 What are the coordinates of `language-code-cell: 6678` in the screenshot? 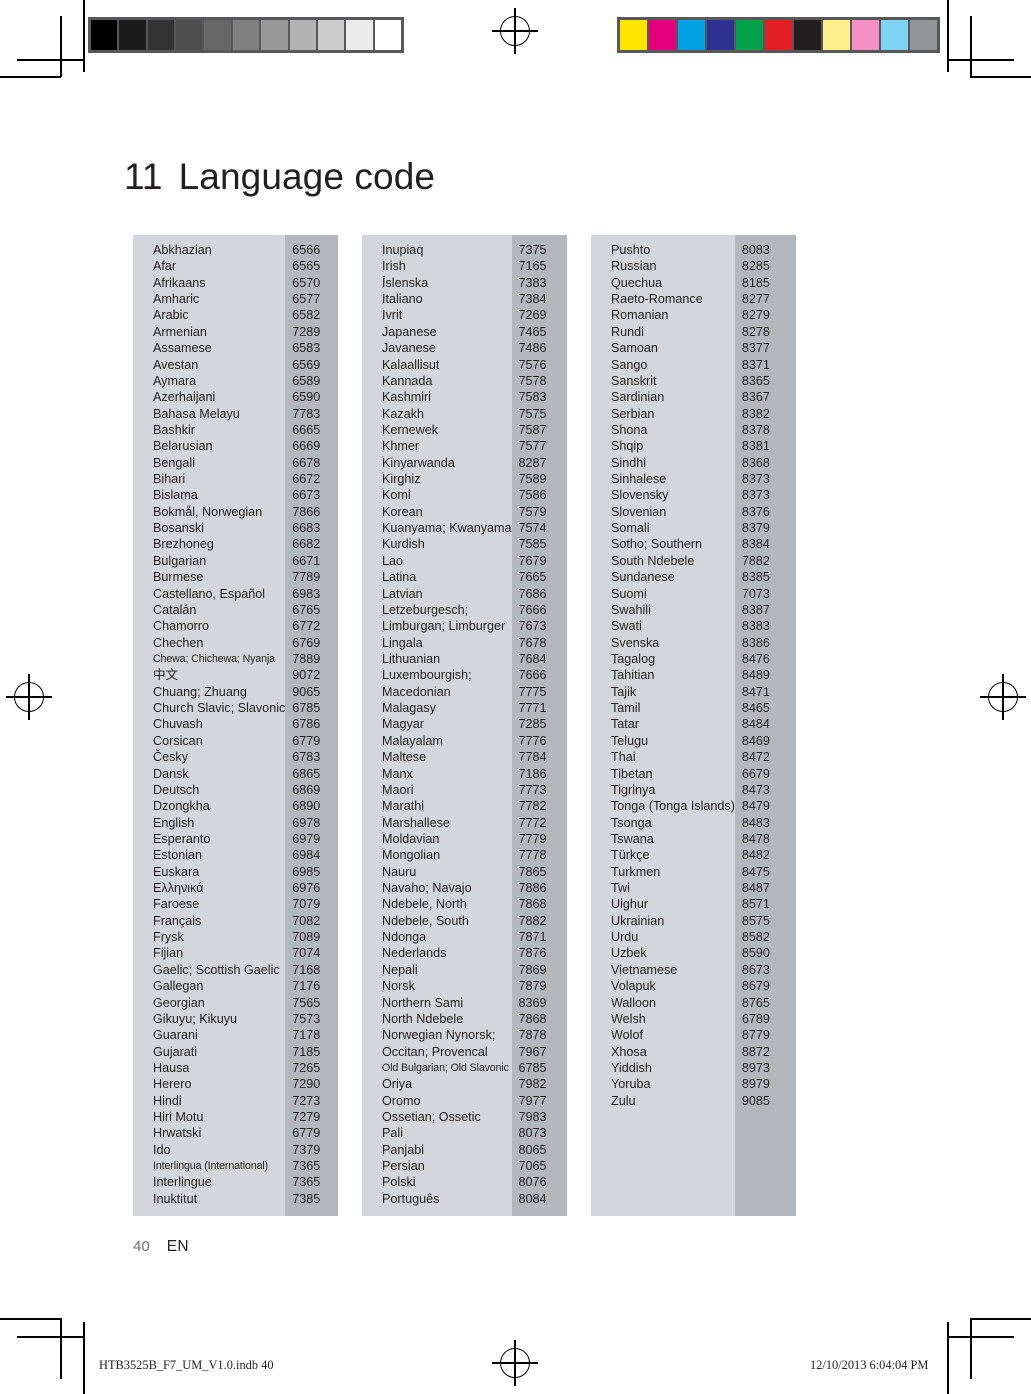 It's located at (306, 462).